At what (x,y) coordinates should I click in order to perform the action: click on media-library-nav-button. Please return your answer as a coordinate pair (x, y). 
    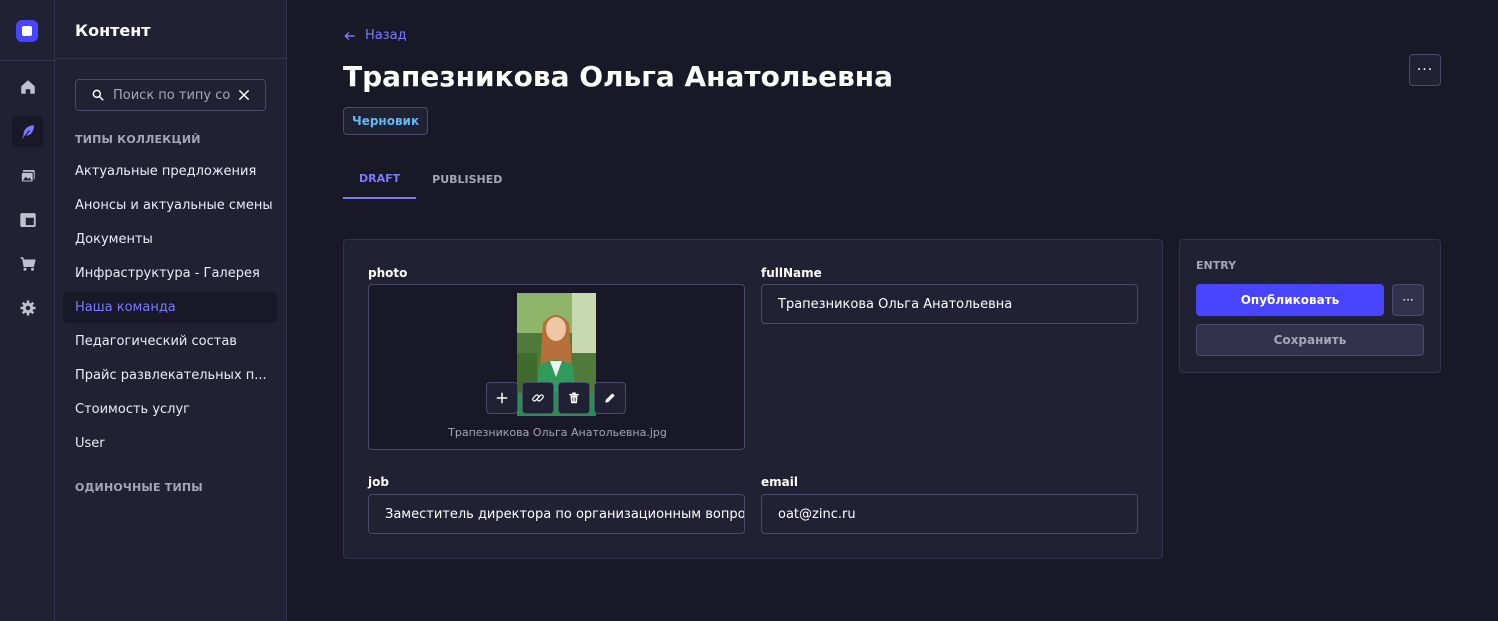
    Looking at the image, I should click on (27, 175).